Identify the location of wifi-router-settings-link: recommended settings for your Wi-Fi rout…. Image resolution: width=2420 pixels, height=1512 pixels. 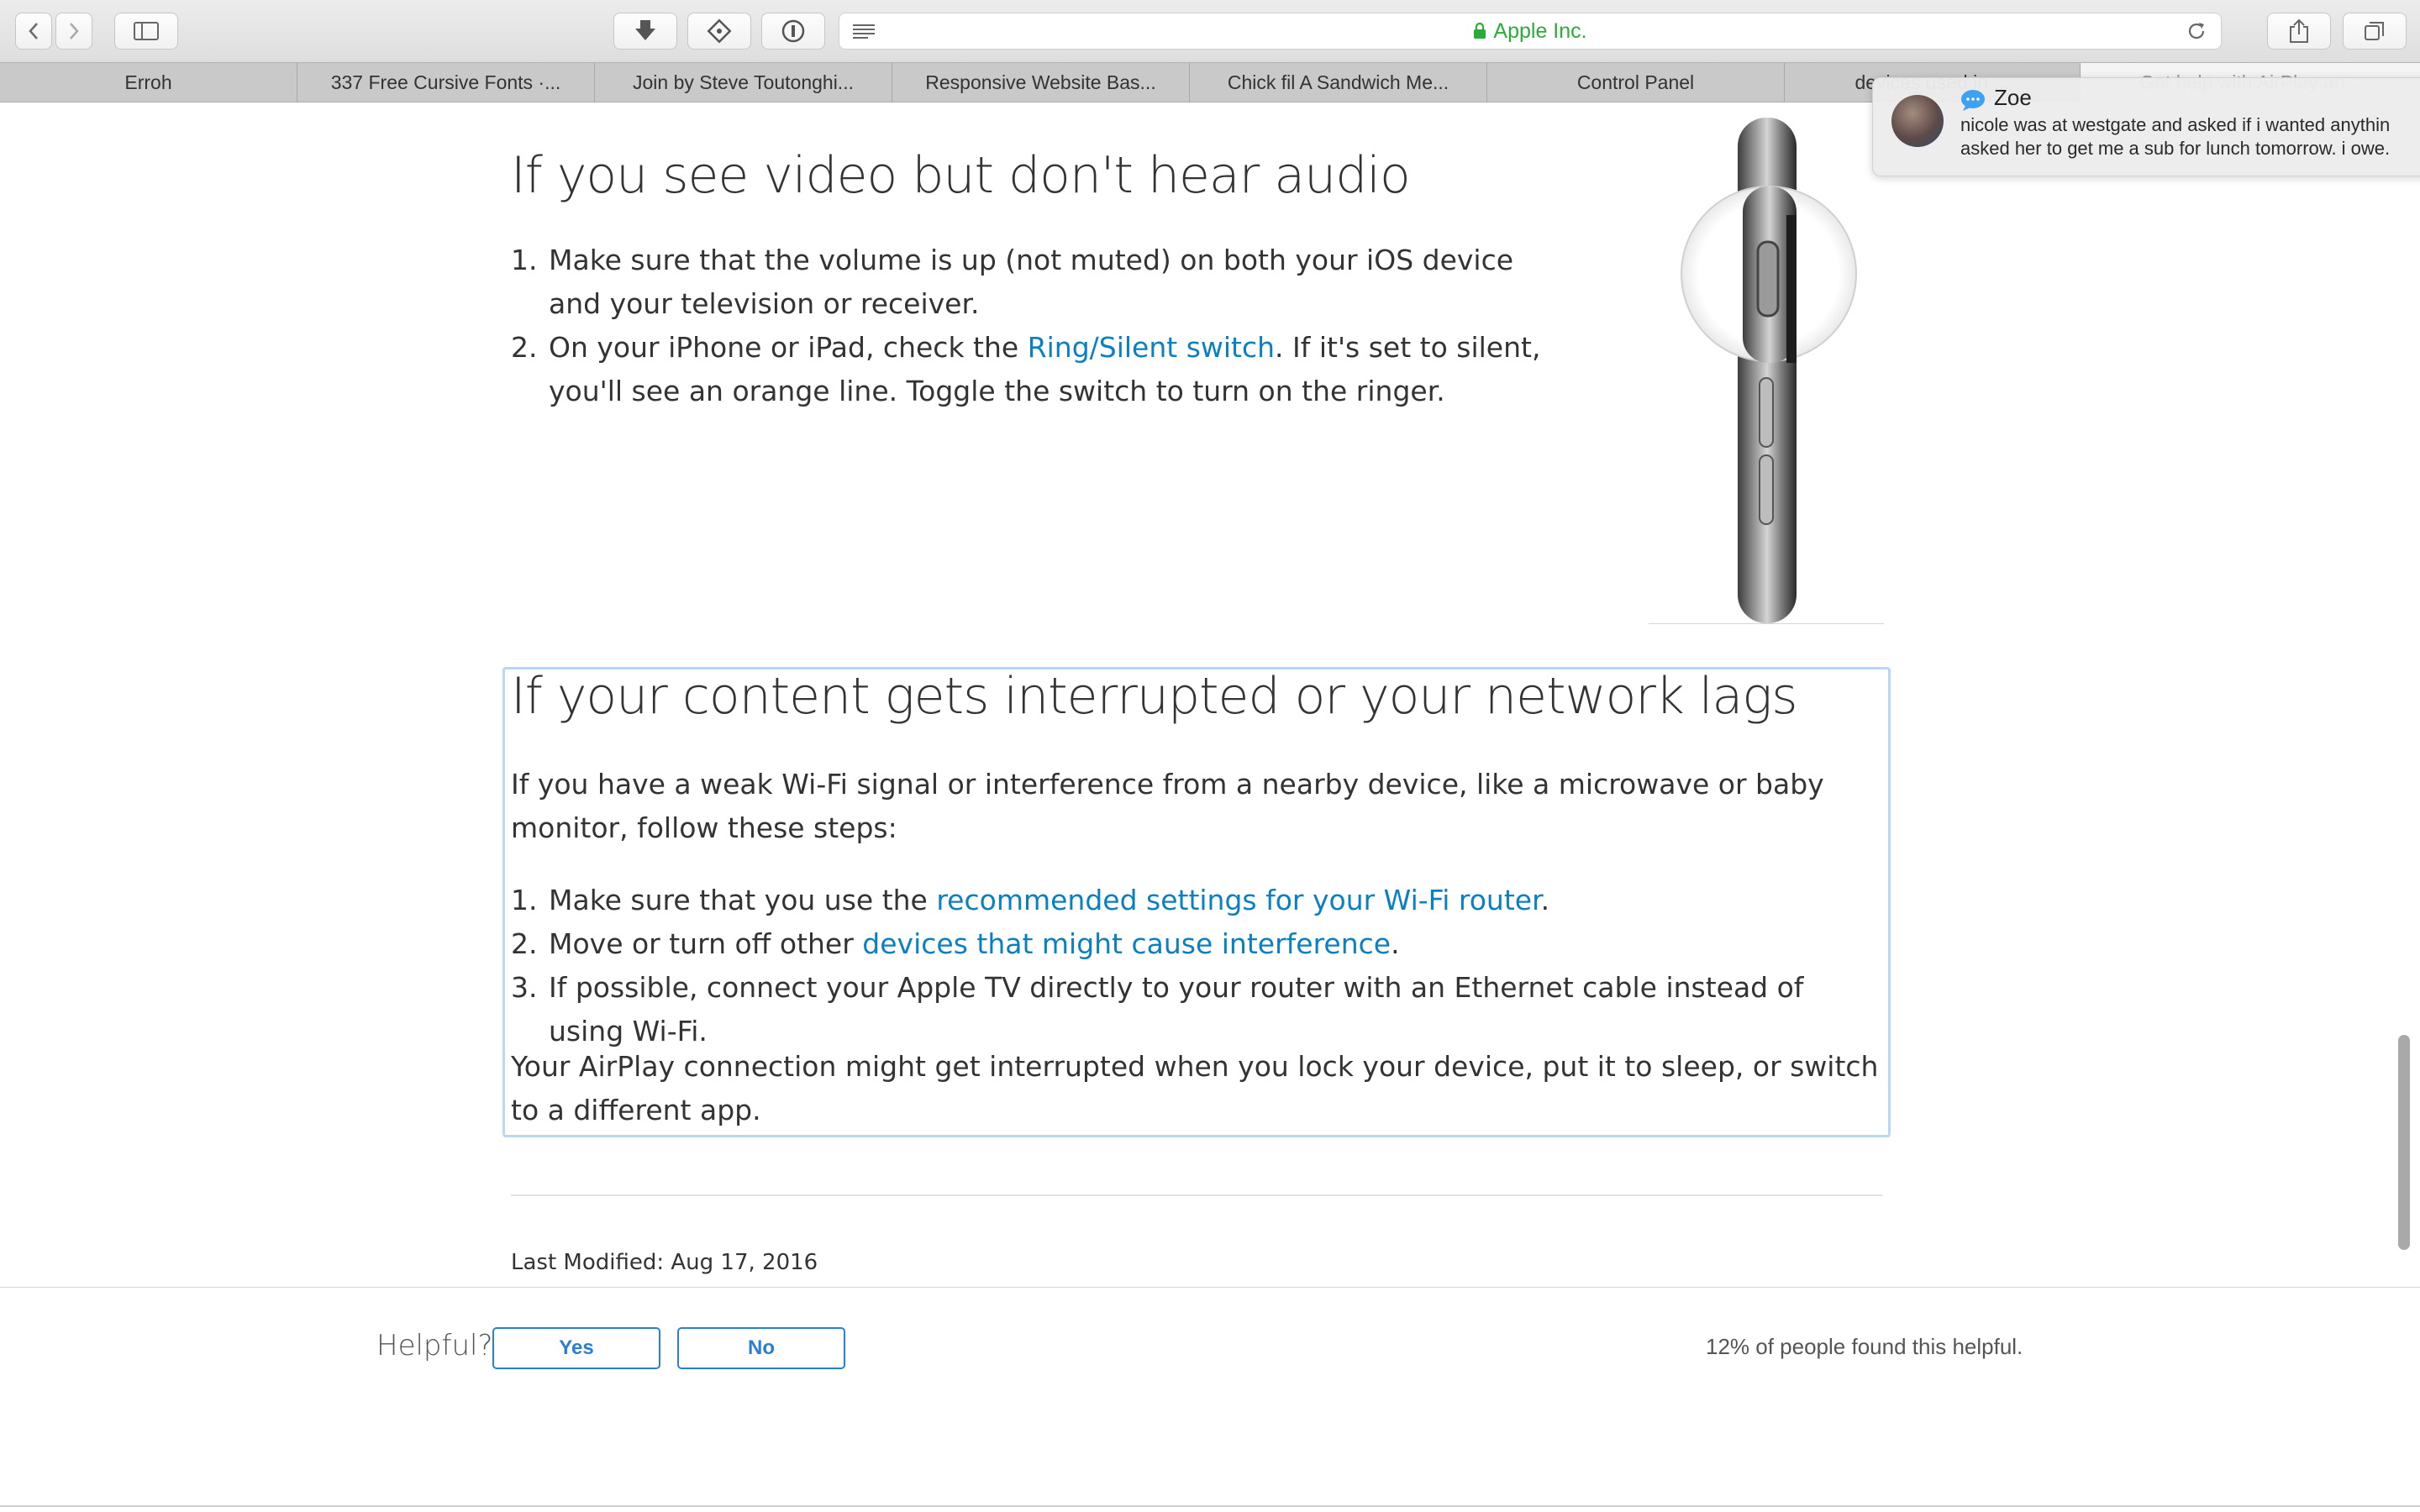
(1238, 900).